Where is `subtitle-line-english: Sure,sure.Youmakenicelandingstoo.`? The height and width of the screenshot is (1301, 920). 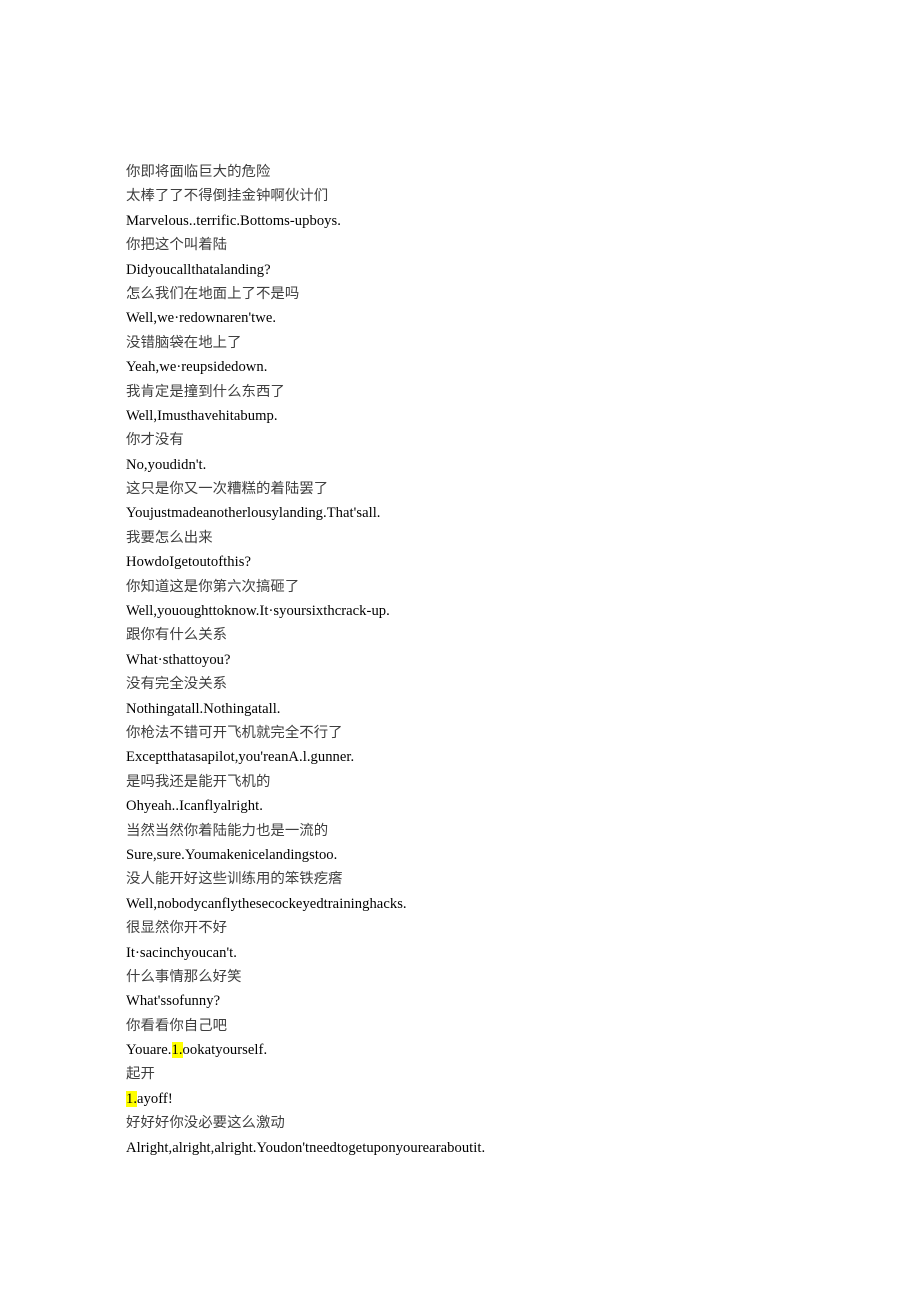
subtitle-line-english: Sure,sure.Youmakenicelandingstoo. is located at coordinates (232, 854).